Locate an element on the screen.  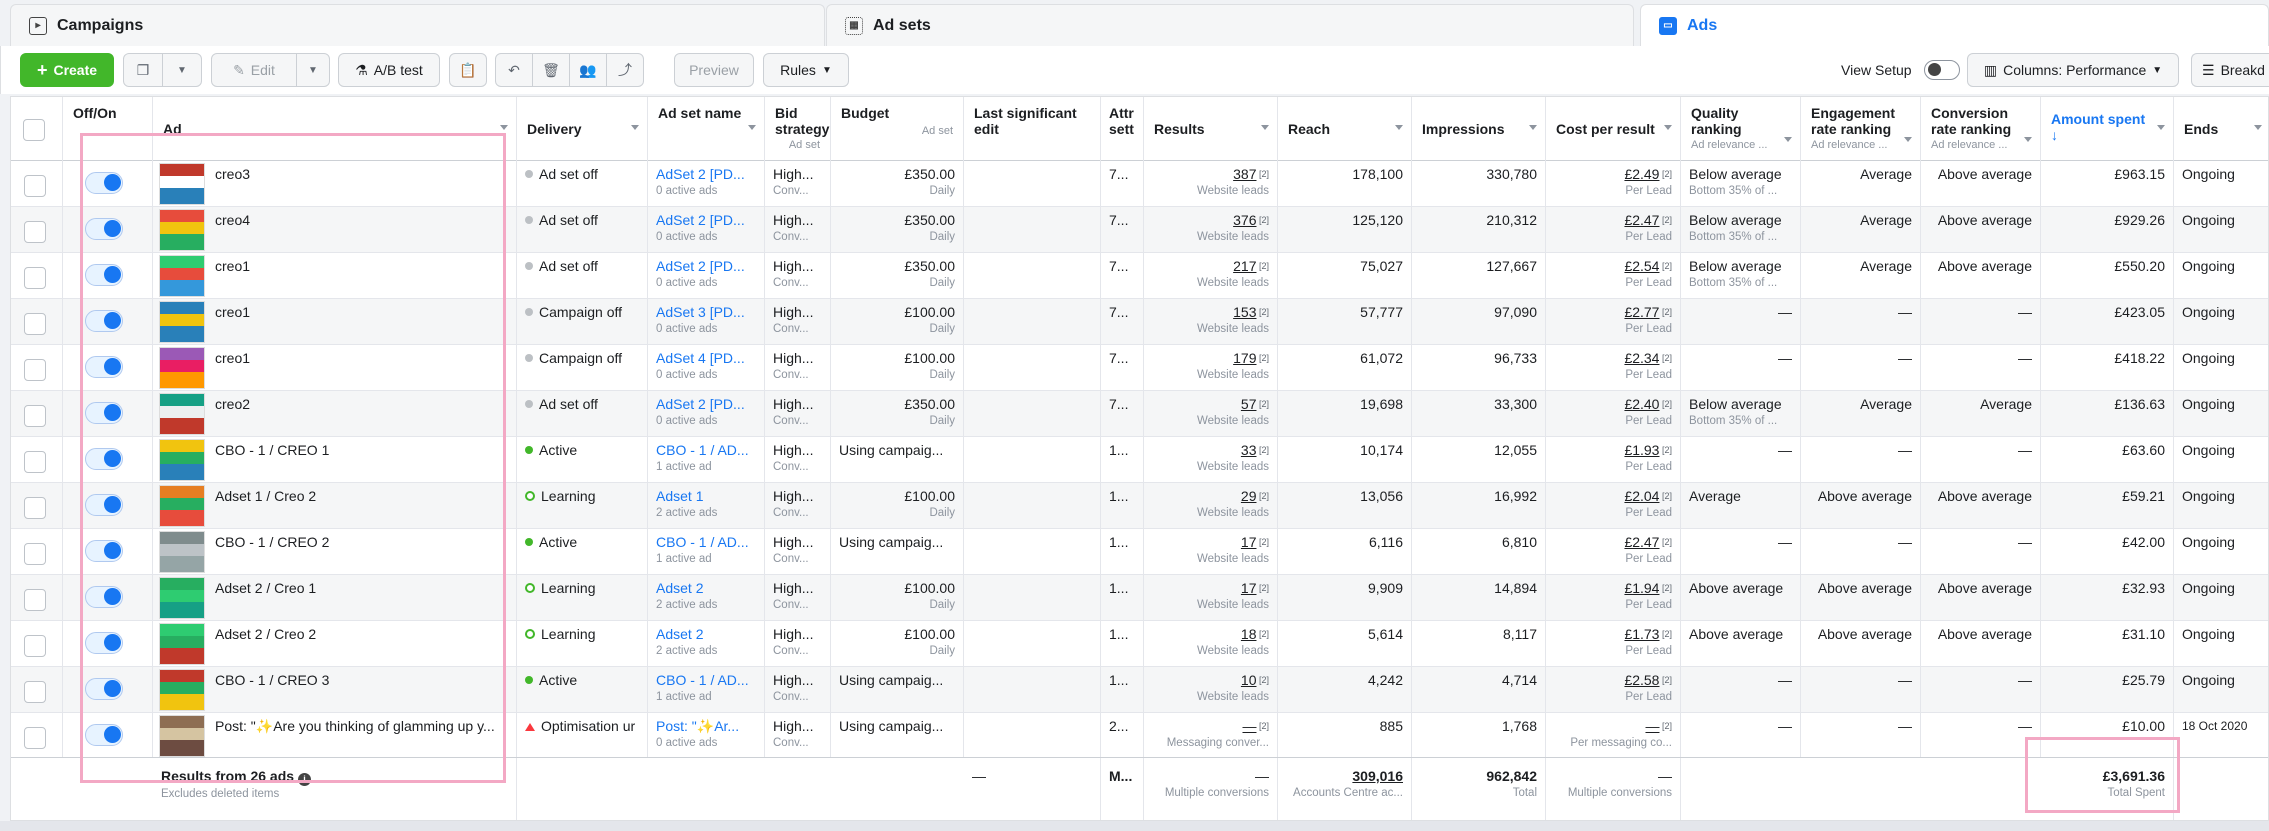
cpr-value: £1.73 is located at coordinates (1641, 634).